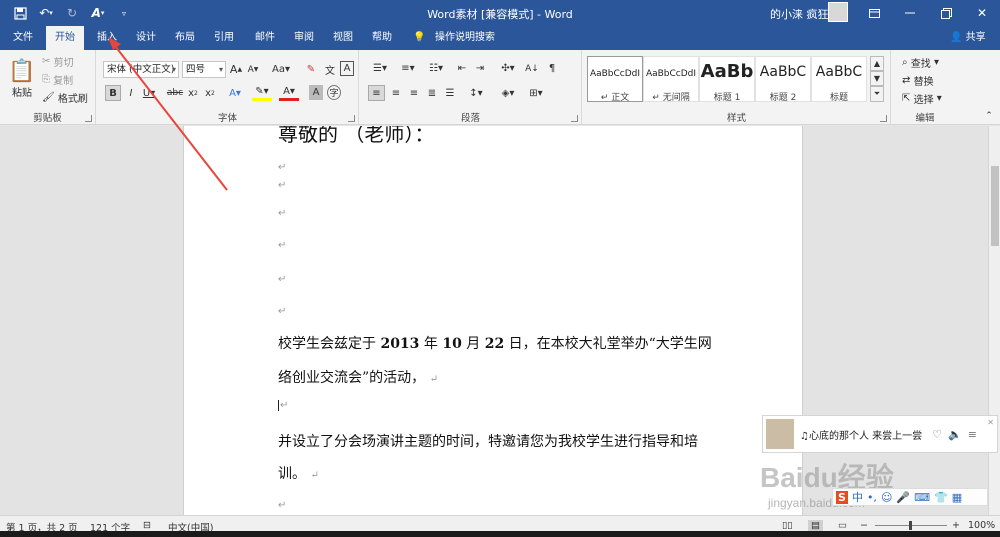 The image size is (1000, 537). What do you see at coordinates (864, 525) in the screenshot?
I see `zoom-out-icon: −` at bounding box center [864, 525].